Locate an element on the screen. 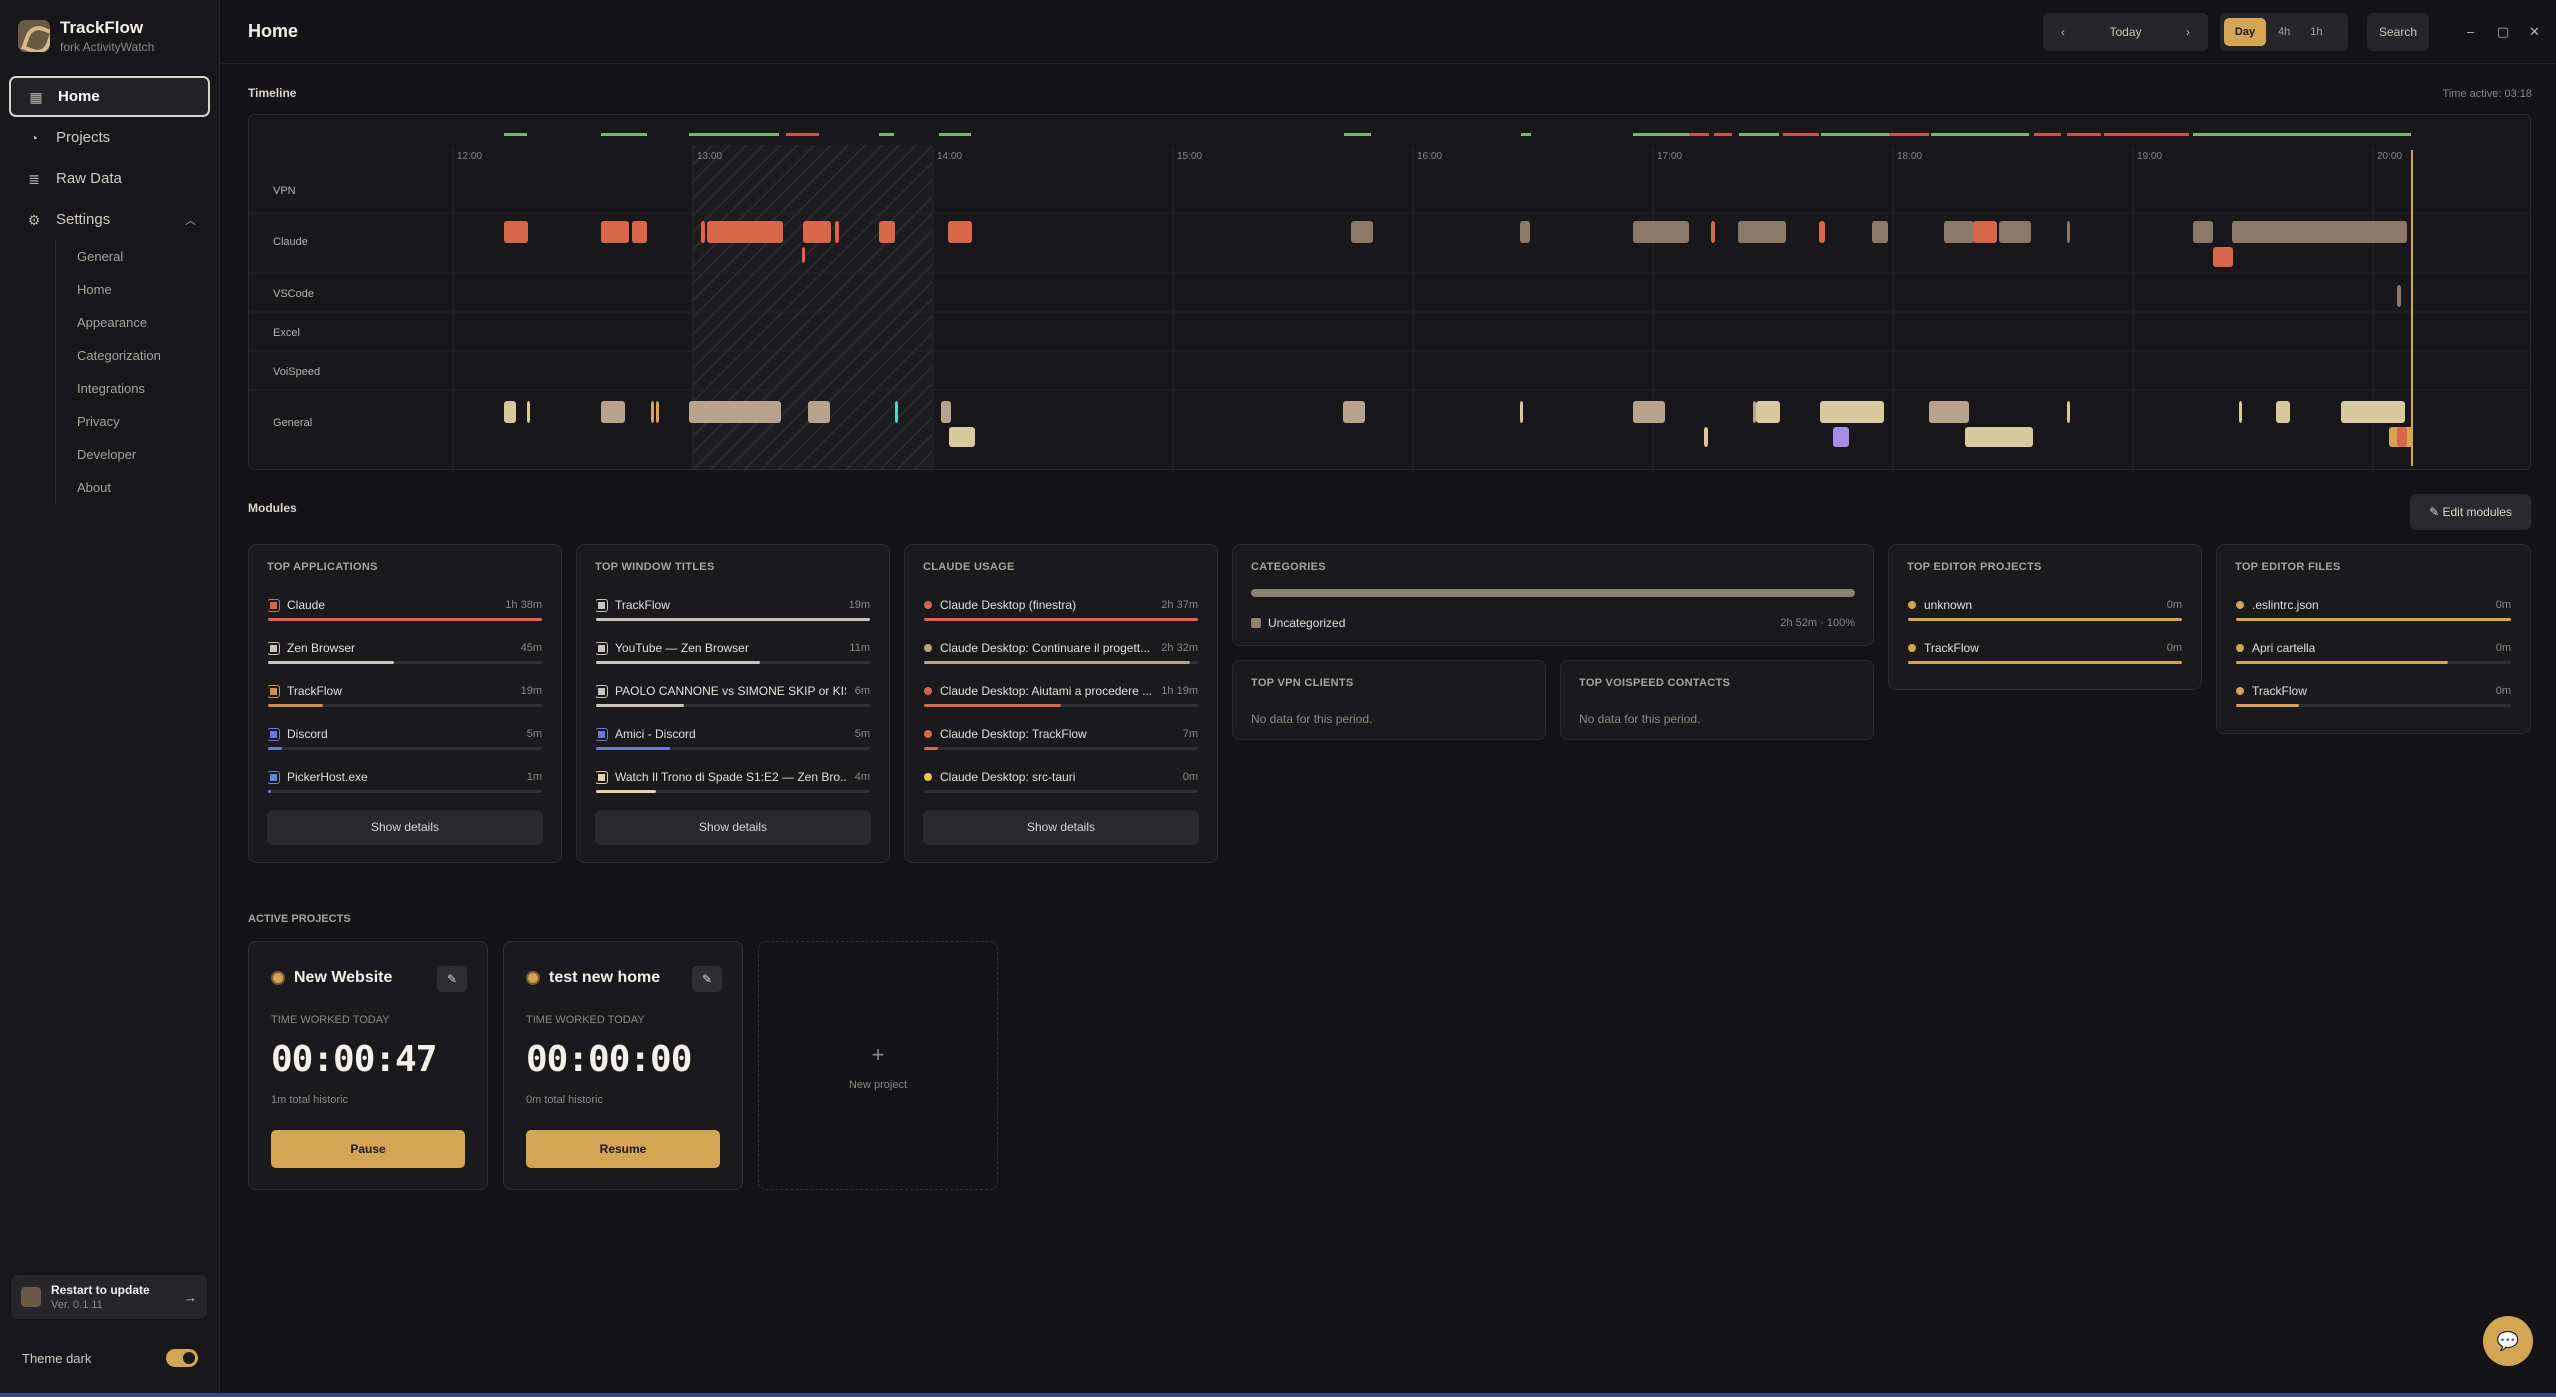 Image resolution: width=2556 pixels, height=1397 pixels. list-item: Claude Desktop (finestra) 2h 37m is located at coordinates (1061, 612).